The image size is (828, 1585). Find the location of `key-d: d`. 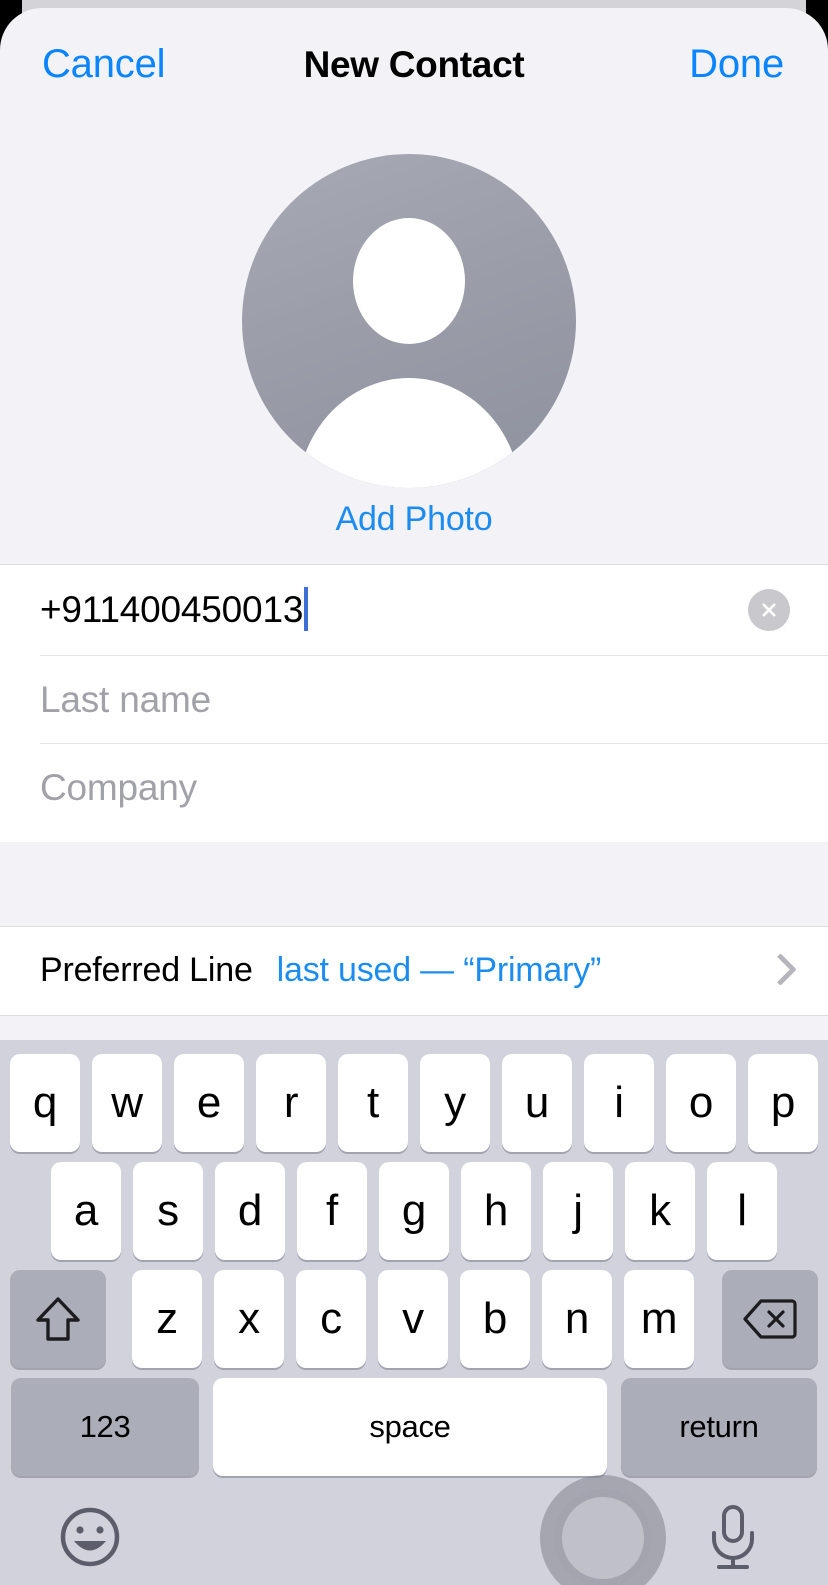

key-d: d is located at coordinates (250, 1211).